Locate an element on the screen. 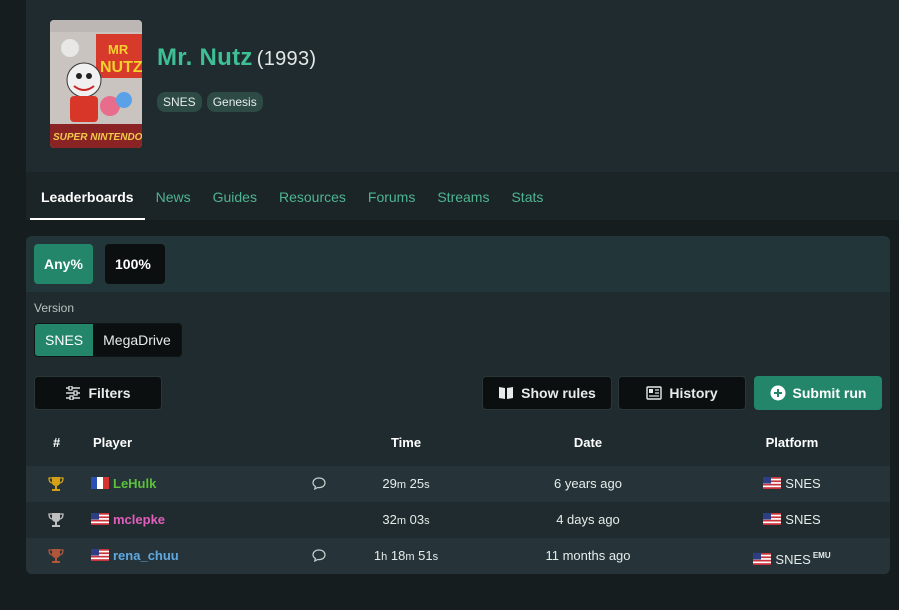 The width and height of the screenshot is (899, 610). filters-button: Filters is located at coordinates (98, 393).